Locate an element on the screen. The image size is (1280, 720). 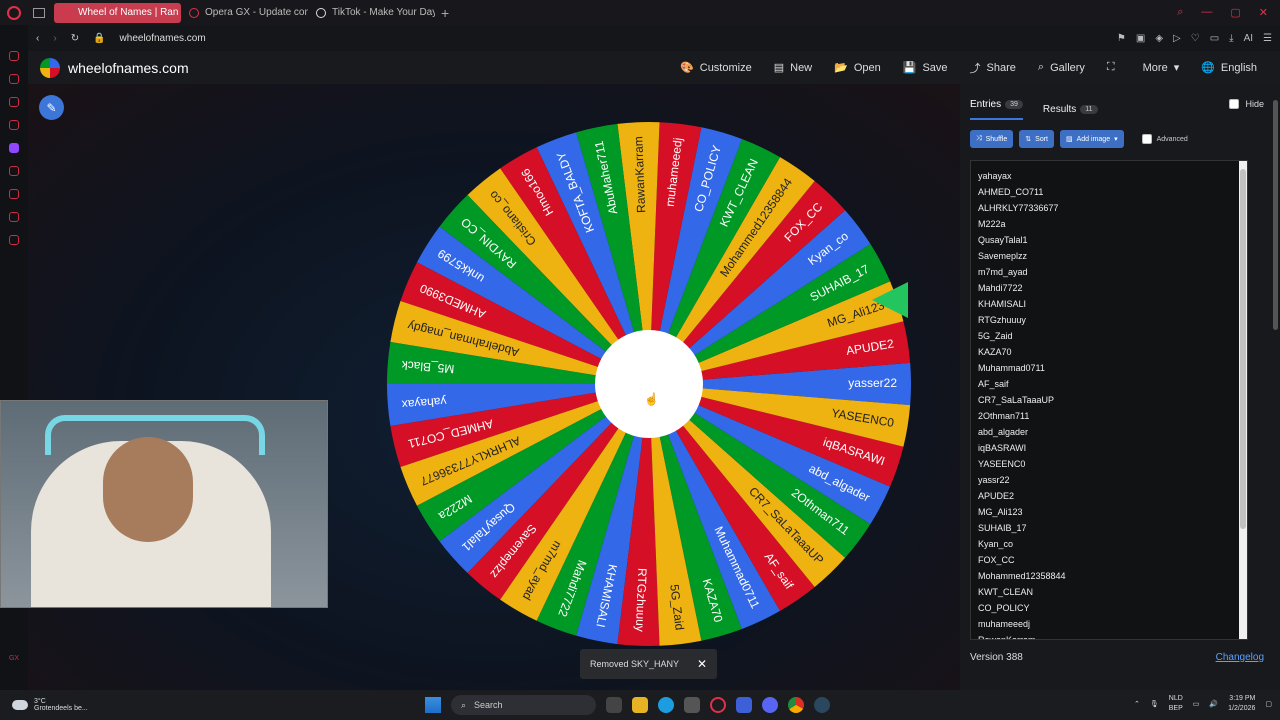
list-item: Mohammed12358844 is located at coordinates (1109, 576).